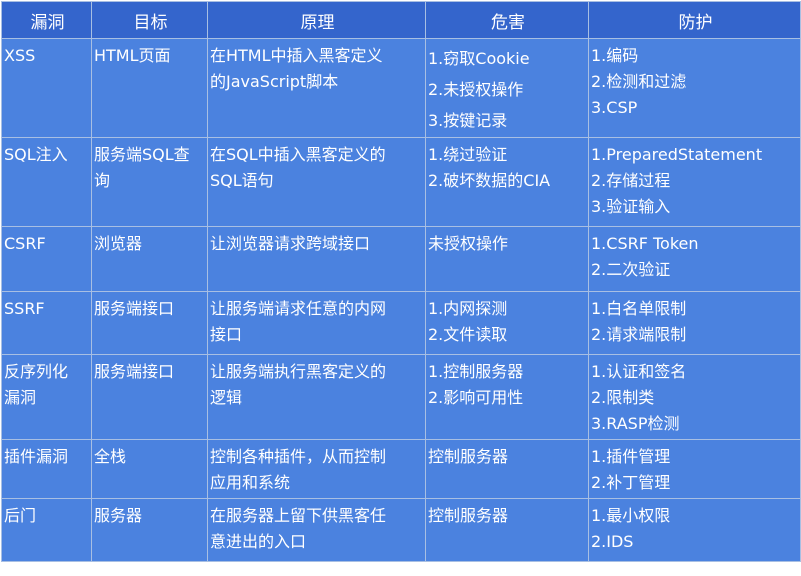 The image size is (801, 576). Describe the element at coordinates (110, 456) in the screenshot. I see `cell-line: 全栈` at that location.